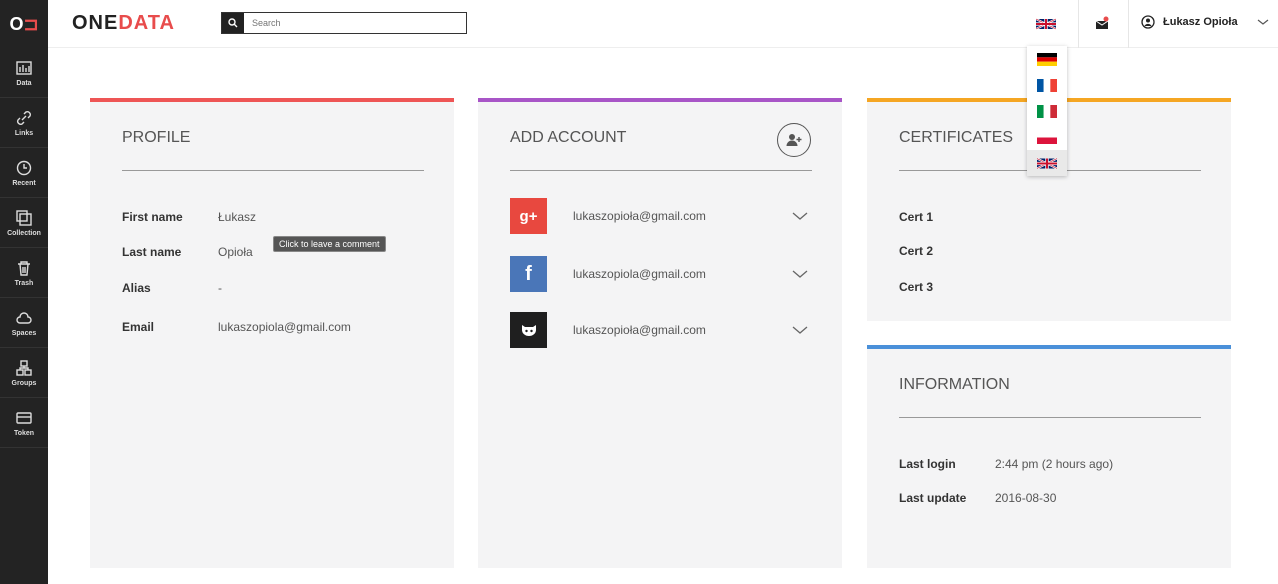 The image size is (1278, 584). I want to click on sidebar-item-collection: Collection, so click(24, 223).